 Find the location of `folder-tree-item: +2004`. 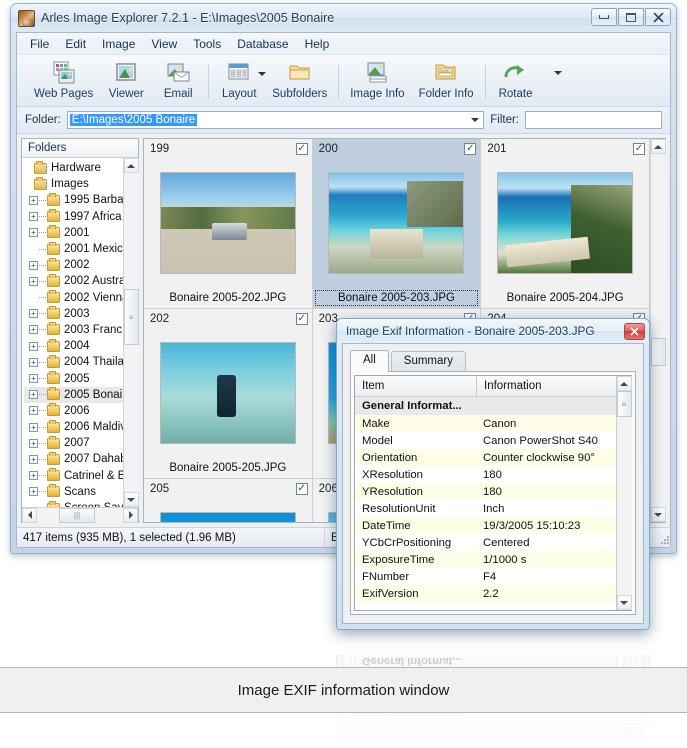

folder-tree-item: +2004 is located at coordinates (73, 346).